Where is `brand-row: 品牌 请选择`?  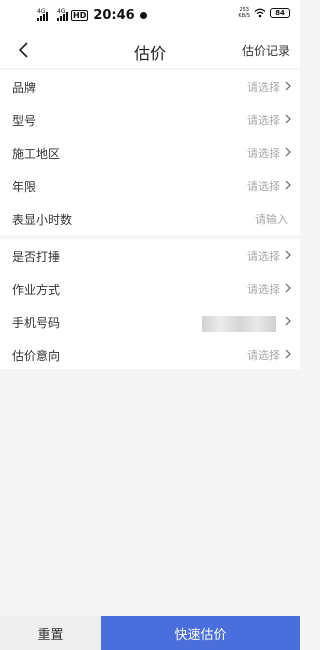 brand-row: 品牌 请选择 is located at coordinates (150, 86).